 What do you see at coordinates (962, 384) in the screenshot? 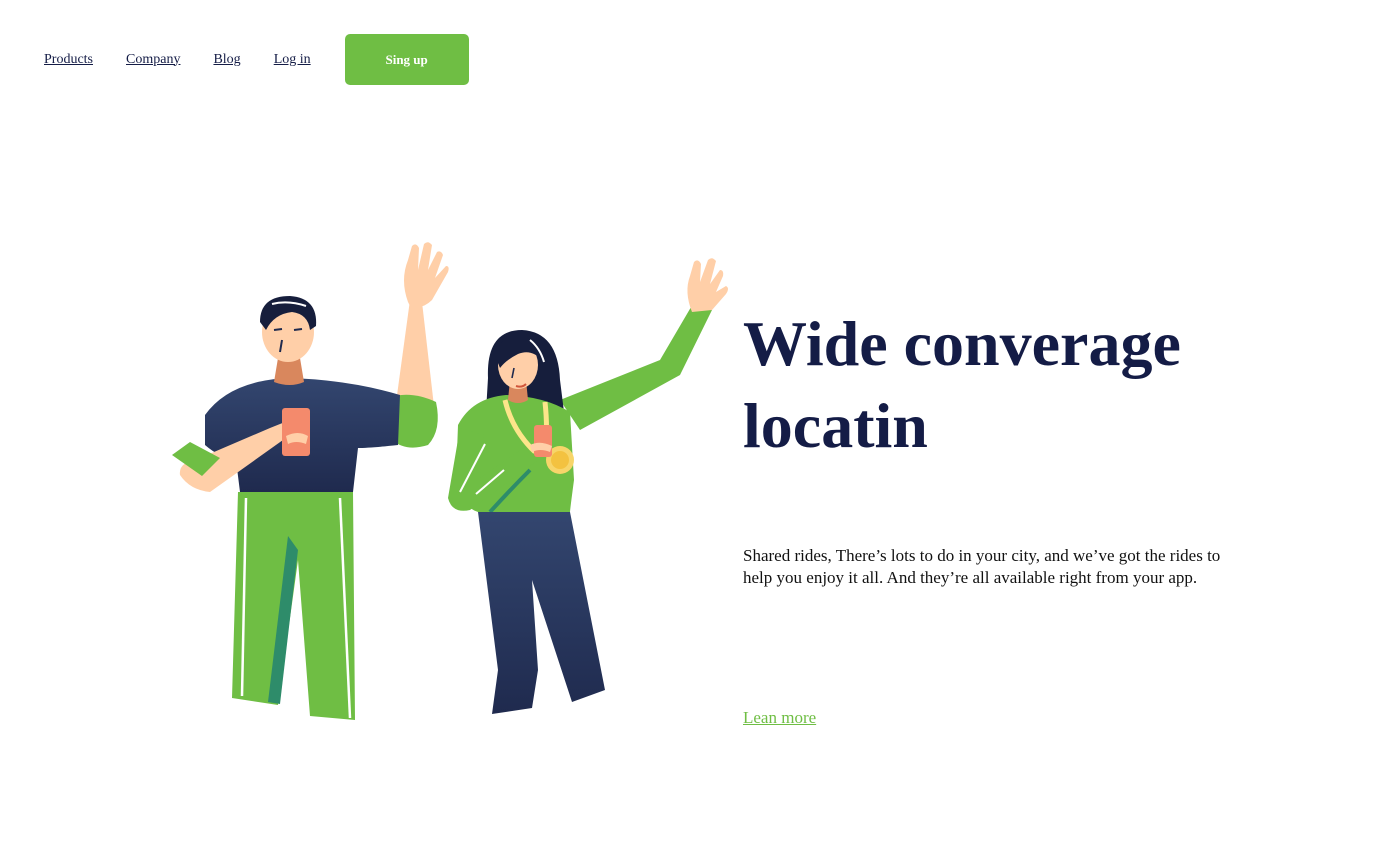
I see `hero-title: Wide converage locatin` at bounding box center [962, 384].